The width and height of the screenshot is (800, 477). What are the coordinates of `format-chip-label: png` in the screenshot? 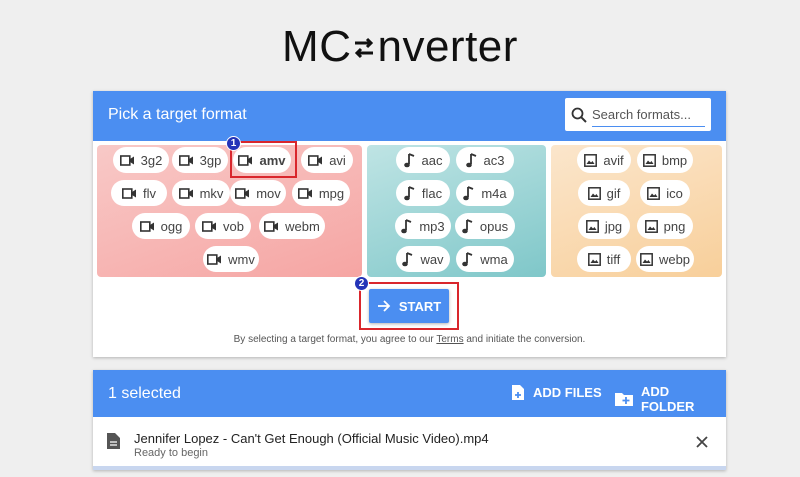 It's located at (674, 226).